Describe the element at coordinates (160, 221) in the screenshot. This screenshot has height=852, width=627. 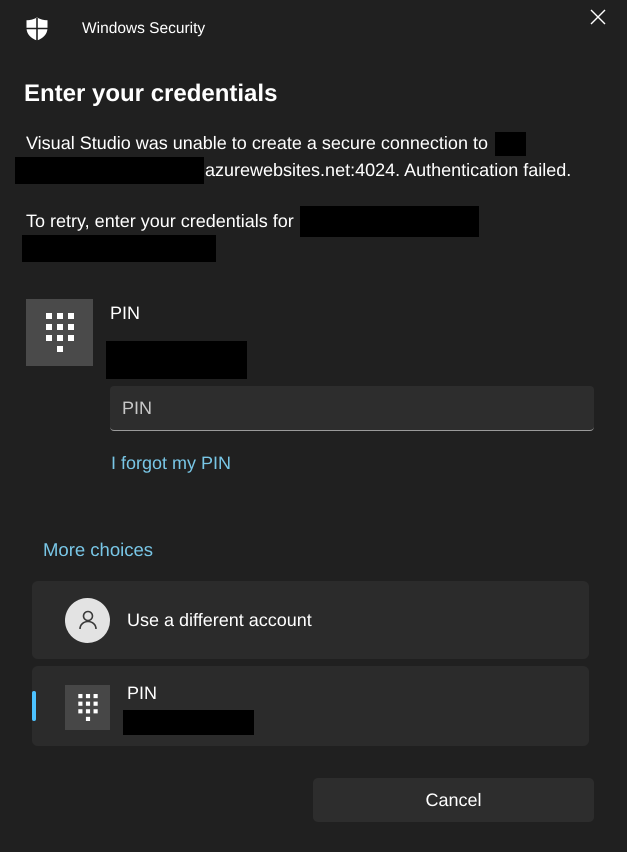
I see `retry-prompt: To retry, enter your credentials for` at that location.